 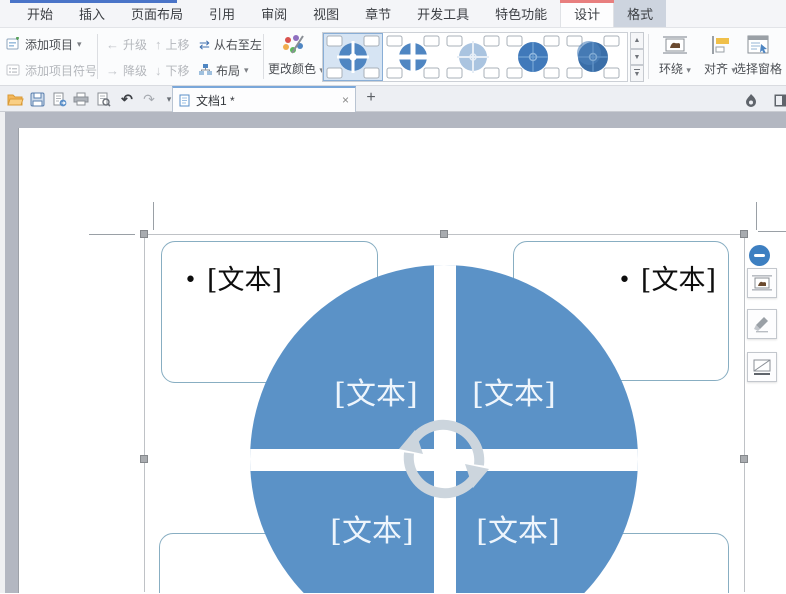 I want to click on add-bullet-icon, so click(x=13, y=70).